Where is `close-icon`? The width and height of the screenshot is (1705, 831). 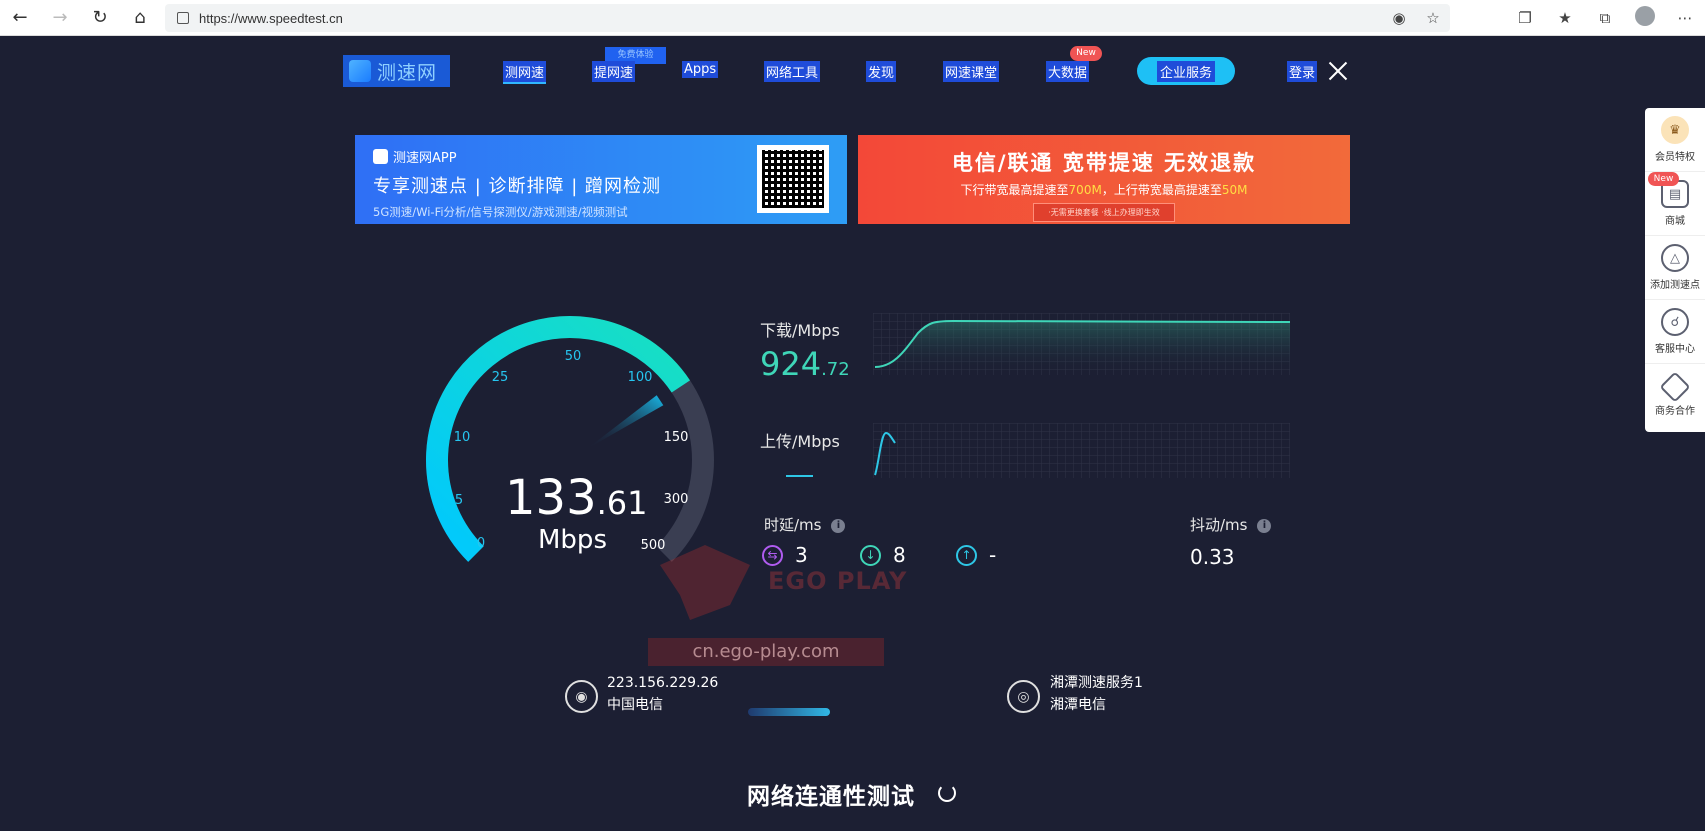
close-icon is located at coordinates (1338, 71).